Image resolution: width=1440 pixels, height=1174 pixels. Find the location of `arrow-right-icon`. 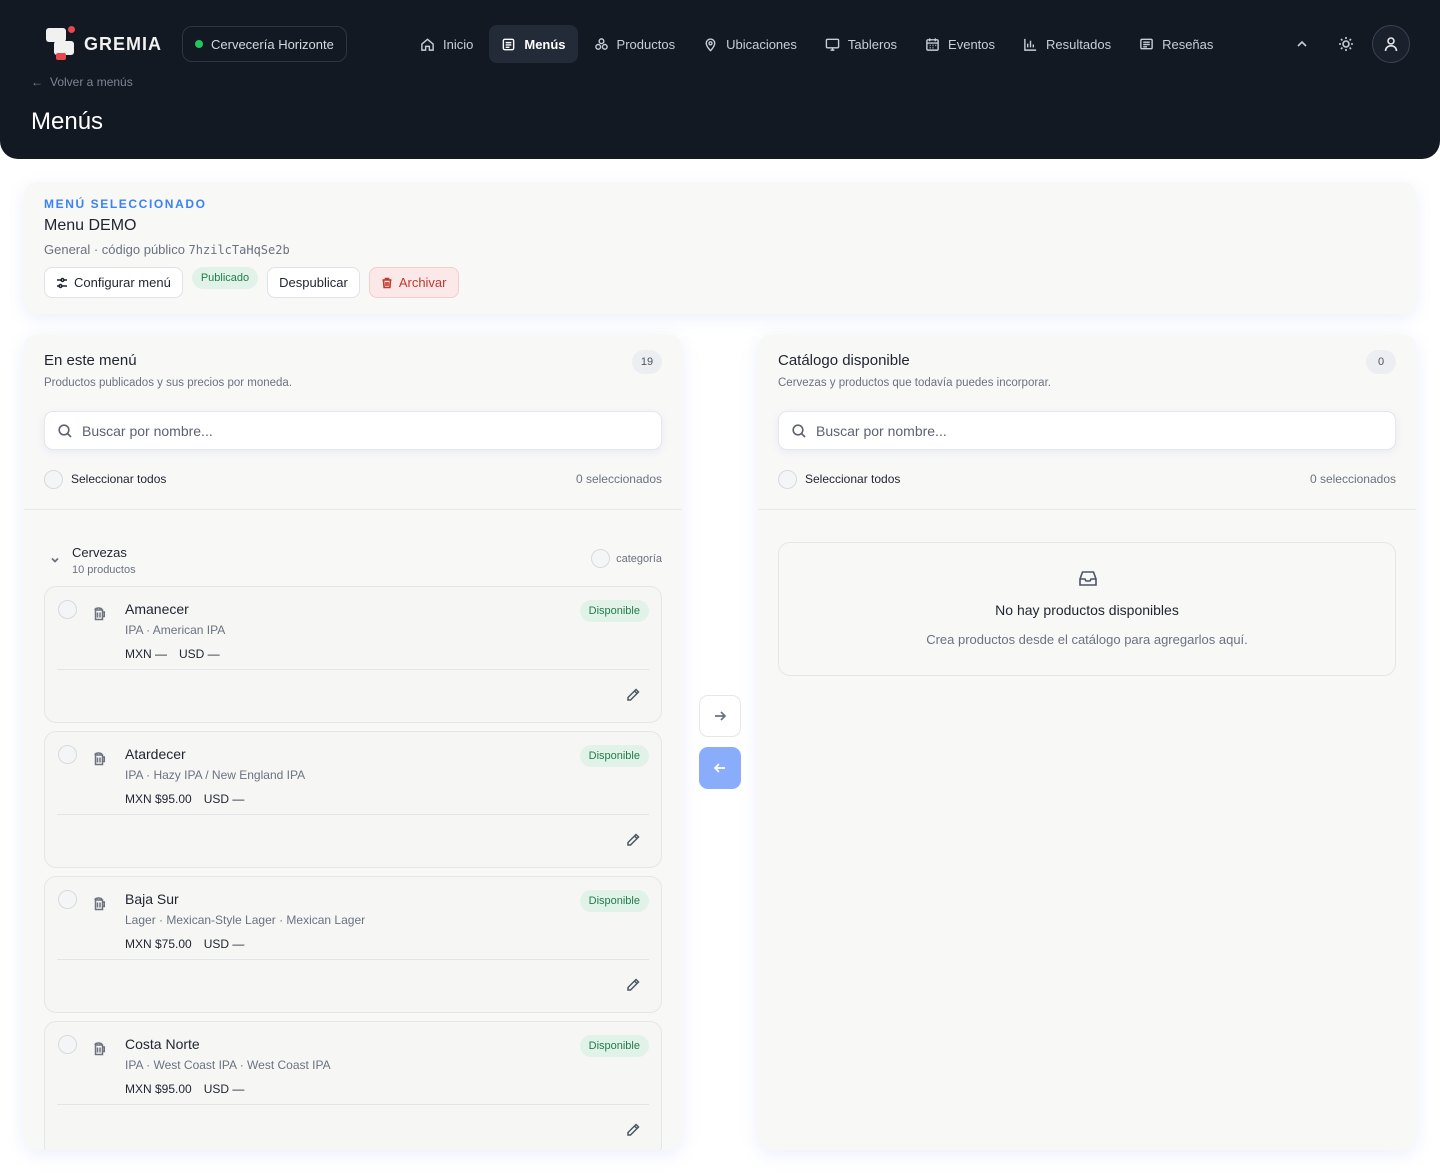

arrow-right-icon is located at coordinates (721, 716).